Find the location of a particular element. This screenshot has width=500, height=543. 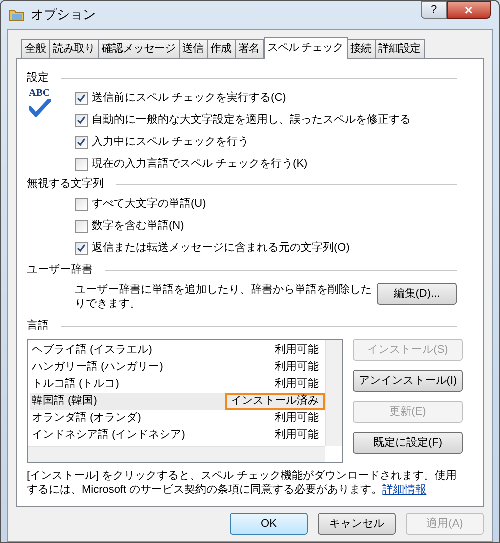

tab: 全般 is located at coordinates (35, 48).